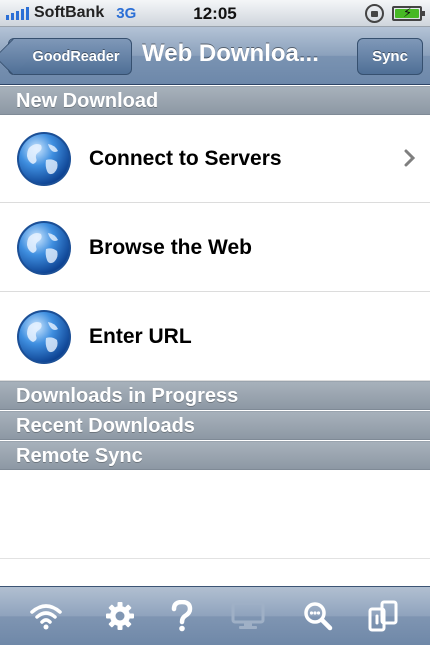  I want to click on bottom-toolbar, so click(215, 615).